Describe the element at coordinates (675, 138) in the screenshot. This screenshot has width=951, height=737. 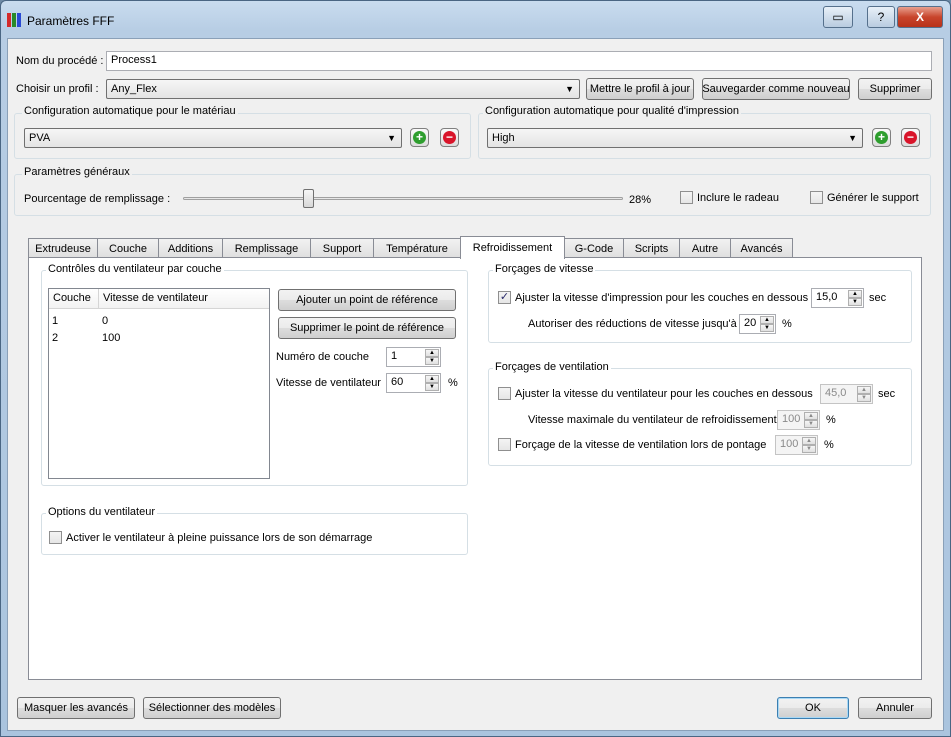
I see `quality-select: High ▼` at that location.